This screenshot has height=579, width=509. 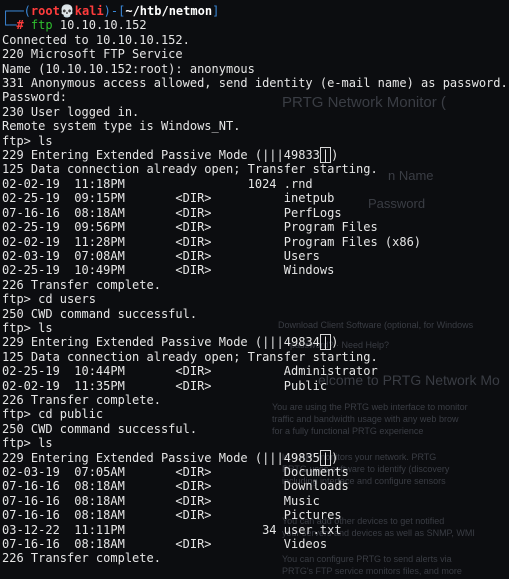 I want to click on terminal-line: Name (10.10.10.152:root): anonymous, so click(x=128, y=68).